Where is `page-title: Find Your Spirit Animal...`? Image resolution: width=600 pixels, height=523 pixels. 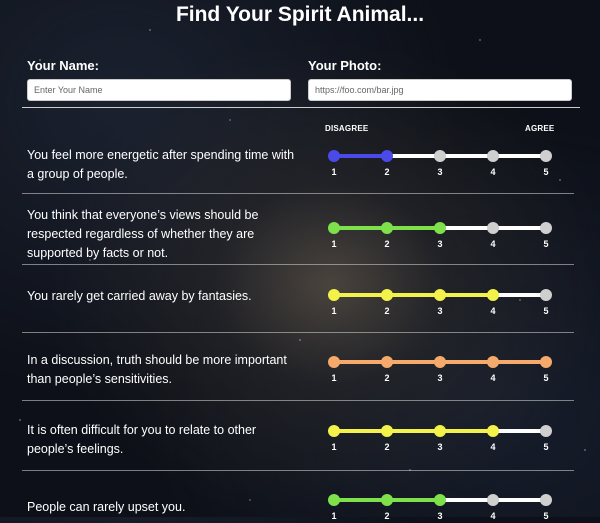
page-title: Find Your Spirit Animal... is located at coordinates (300, 14).